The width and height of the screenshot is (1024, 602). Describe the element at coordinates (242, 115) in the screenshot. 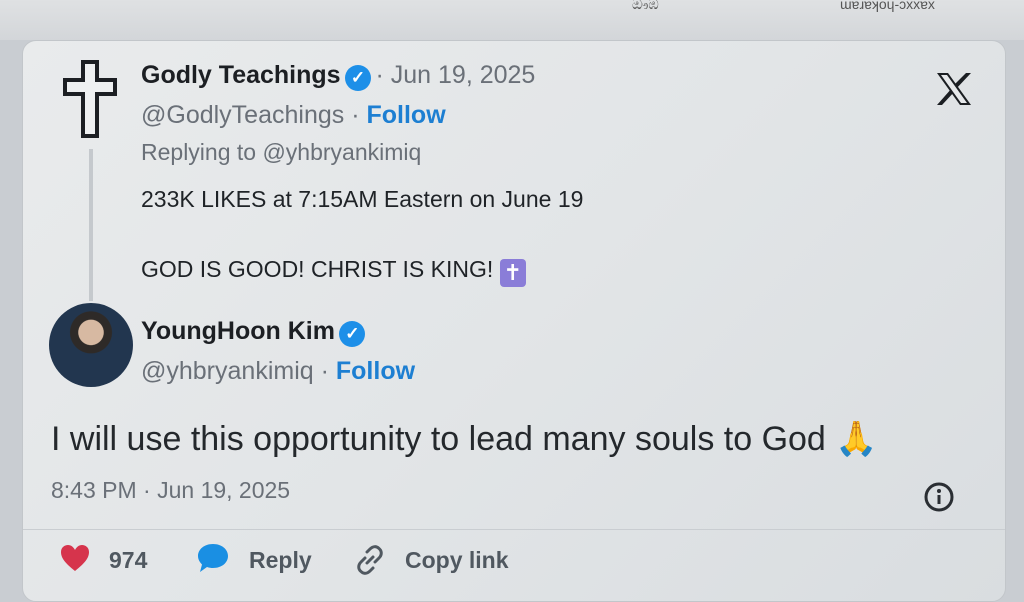

I see `parent-handle: @GodlyTeachings` at that location.